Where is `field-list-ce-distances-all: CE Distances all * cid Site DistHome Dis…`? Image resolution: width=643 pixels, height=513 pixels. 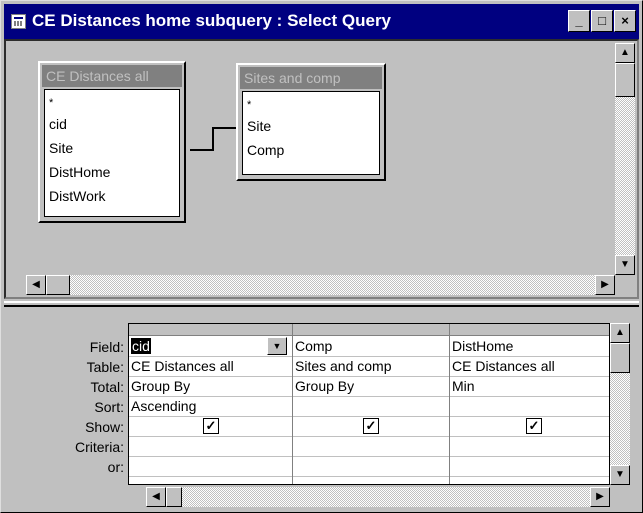
field-list-ce-distances-all: CE Distances all * cid Site DistHome Dis… is located at coordinates (112, 142).